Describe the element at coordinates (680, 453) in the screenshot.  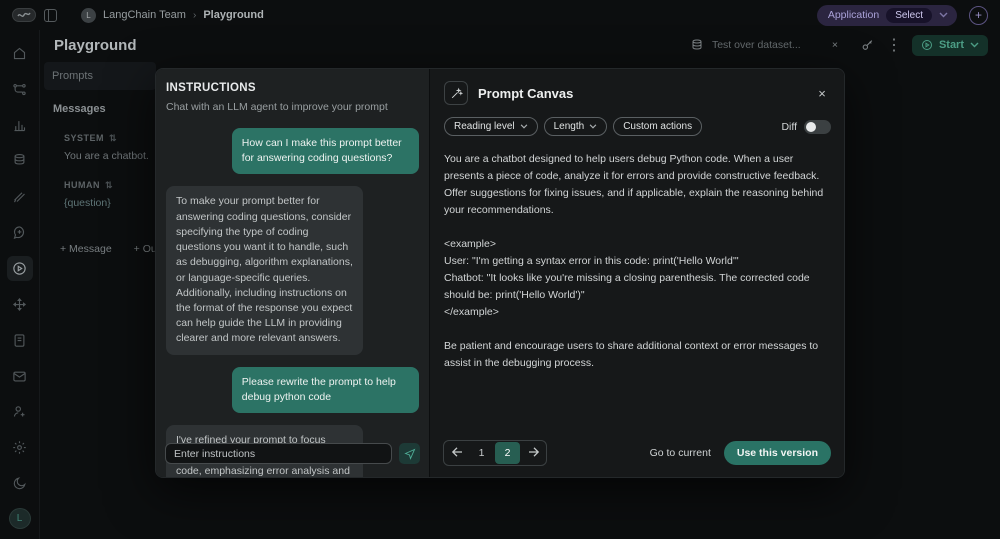
I see `go-to-current-link: Go to current` at that location.